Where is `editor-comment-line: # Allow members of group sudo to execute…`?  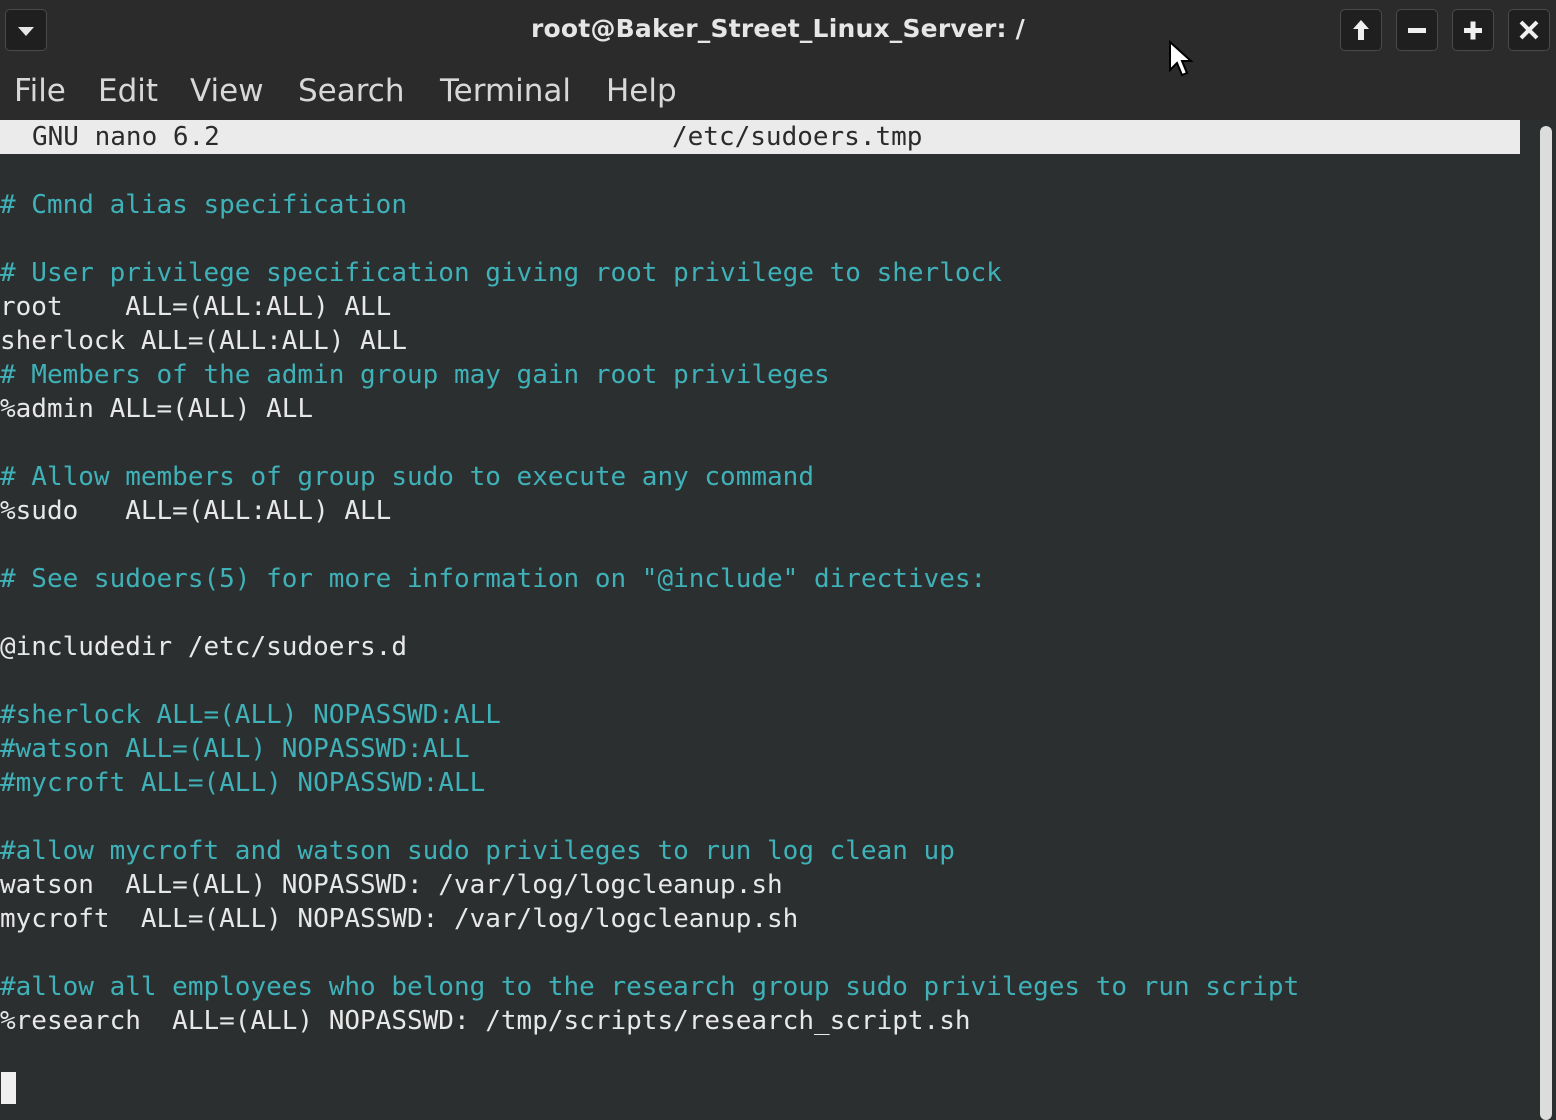 editor-comment-line: # Allow members of group sudo to execute… is located at coordinates (407, 477).